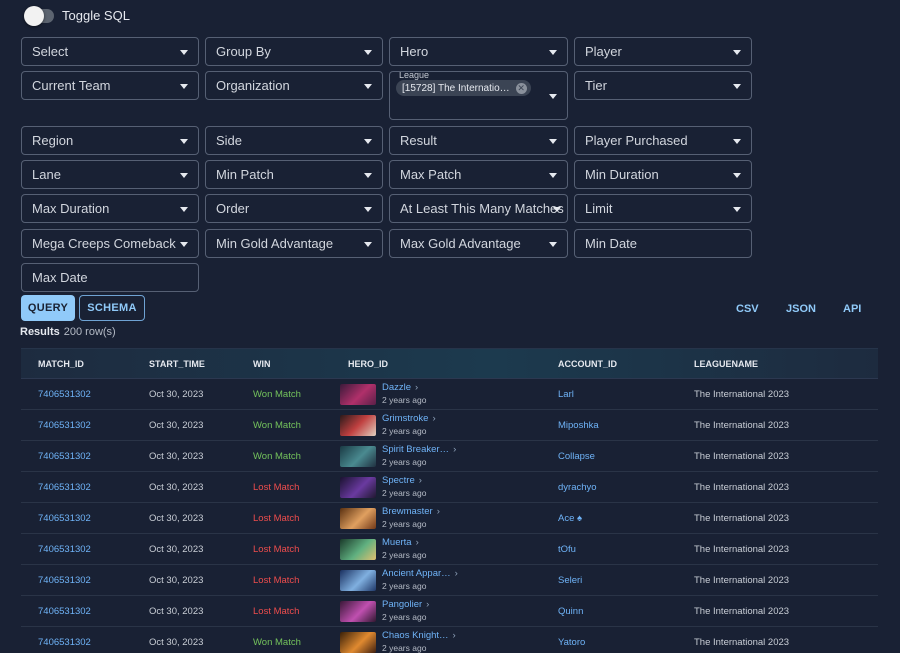 The width and height of the screenshot is (900, 653). What do you see at coordinates (596, 85) in the screenshot?
I see `tier-label: Tier` at bounding box center [596, 85].